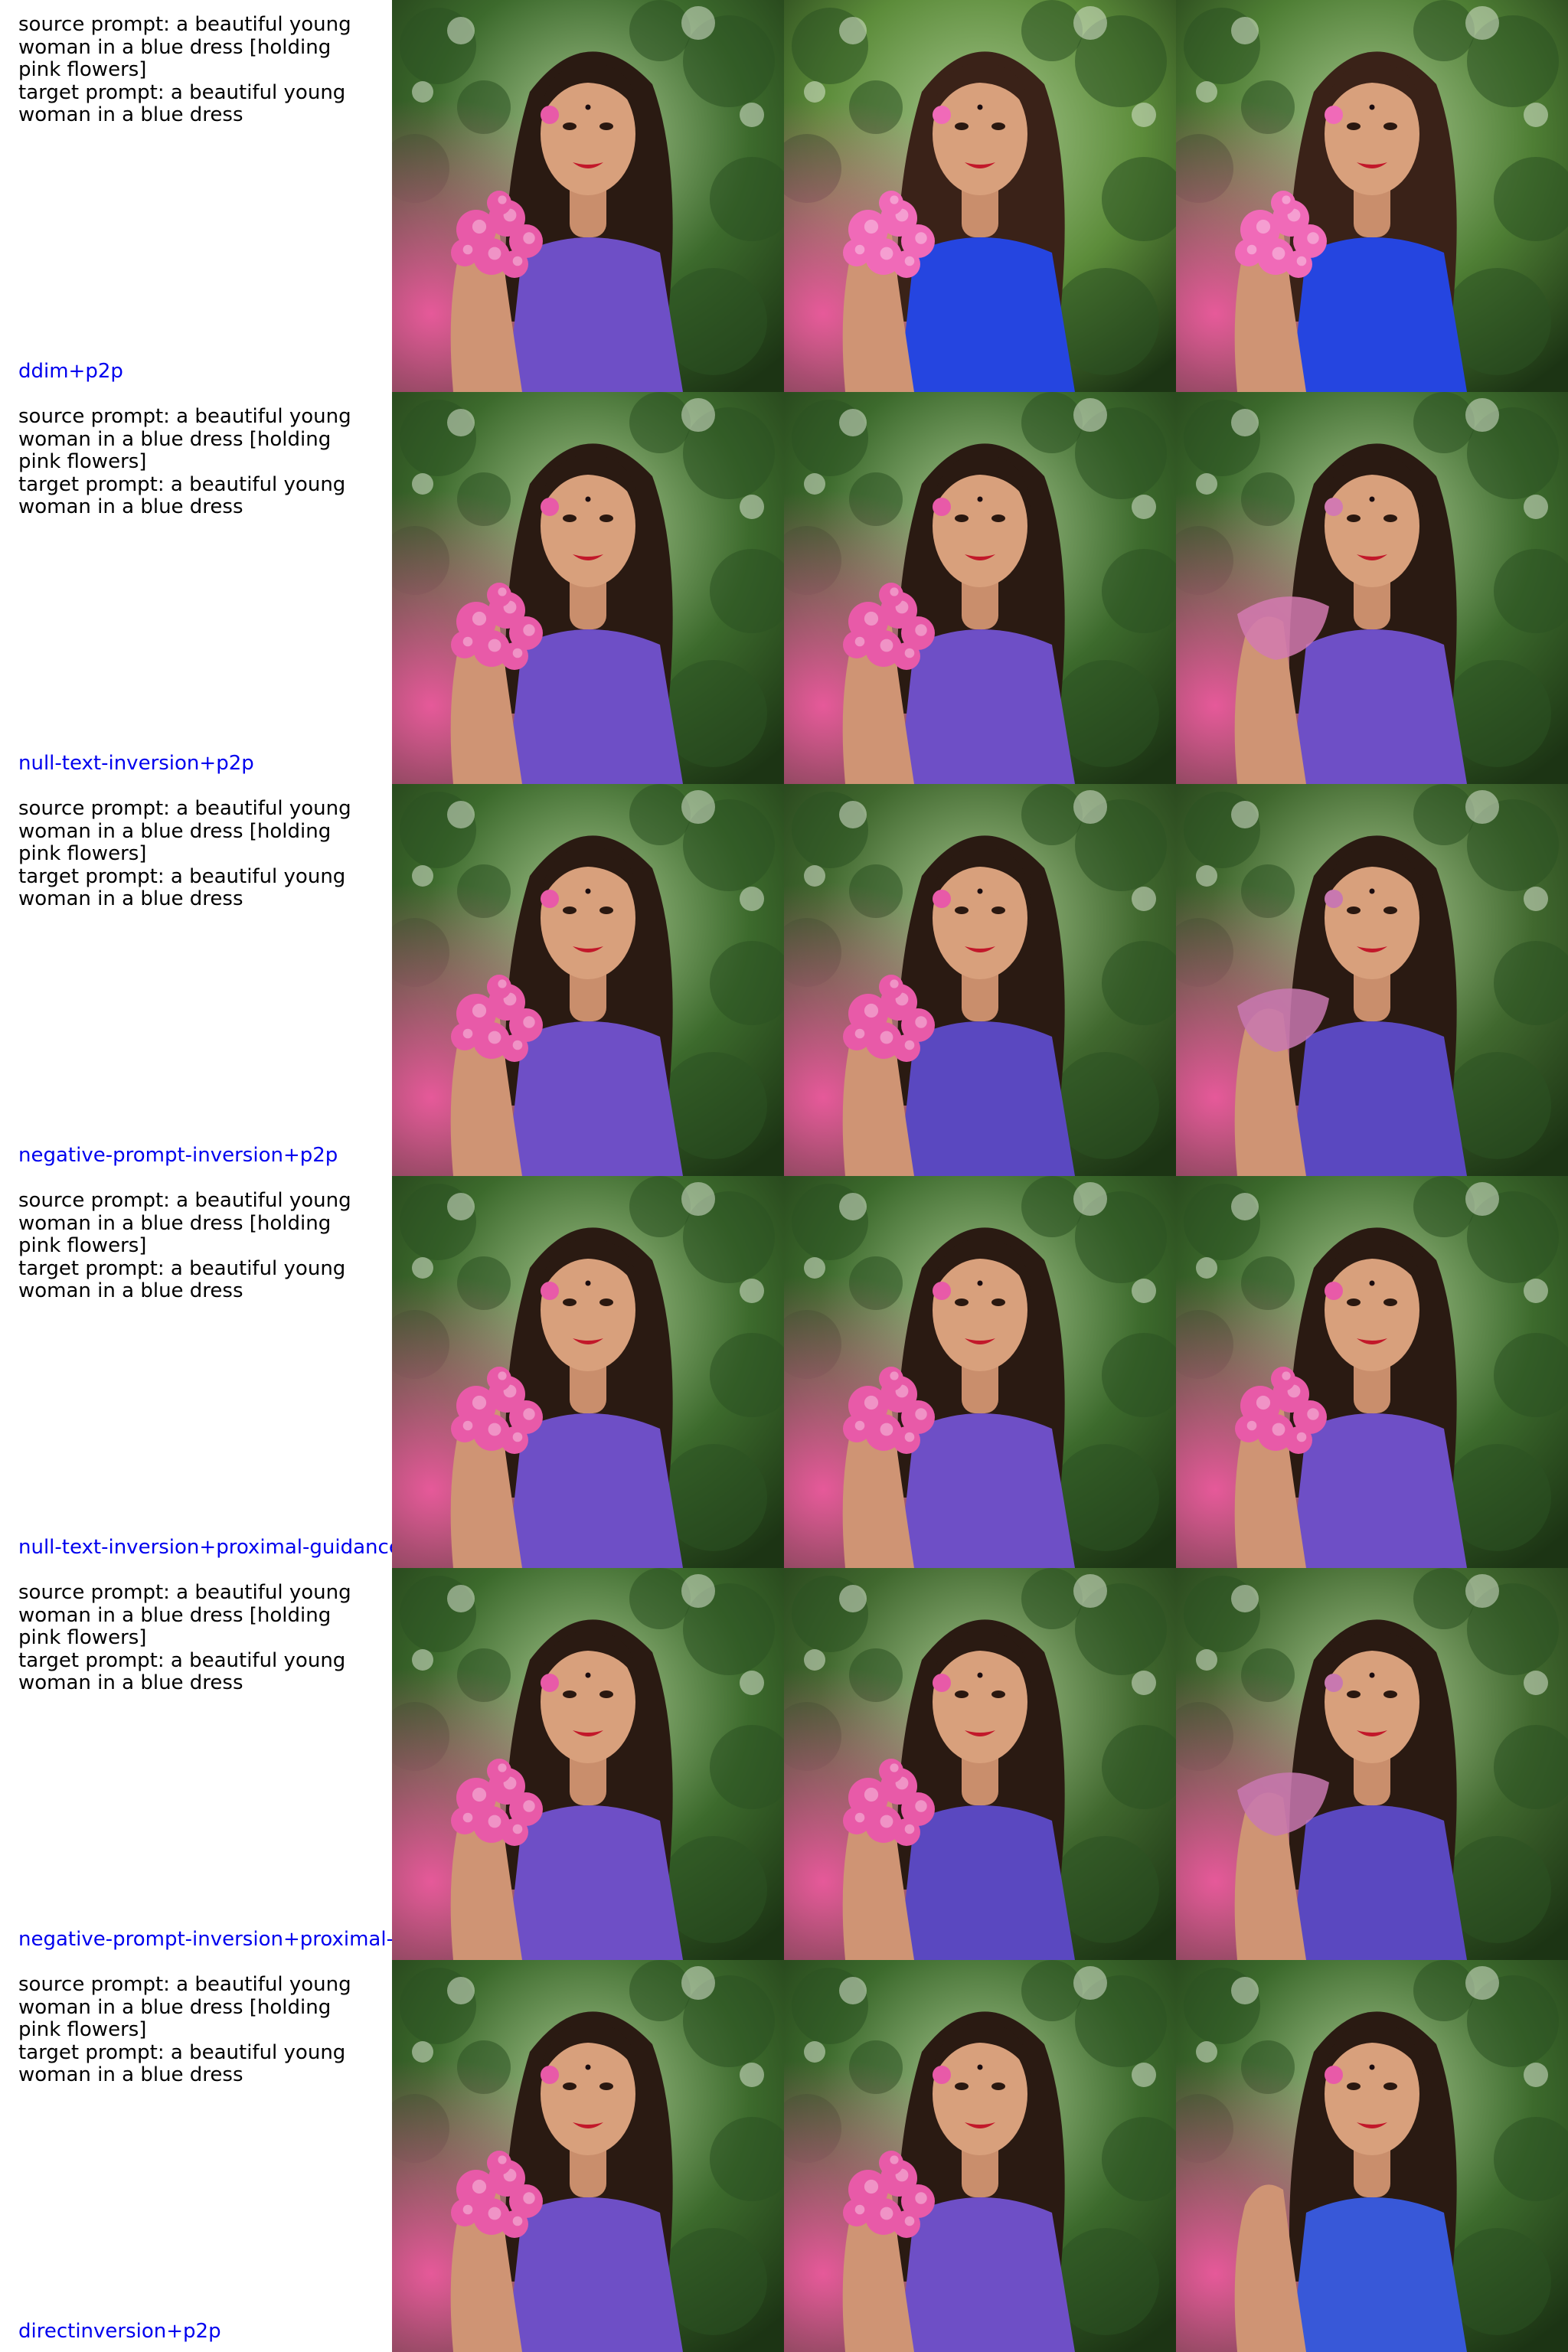 This screenshot has height=2352, width=1568. I want to click on method-name: negative-prompt-inversion+proximal-g, so click(205, 1939).